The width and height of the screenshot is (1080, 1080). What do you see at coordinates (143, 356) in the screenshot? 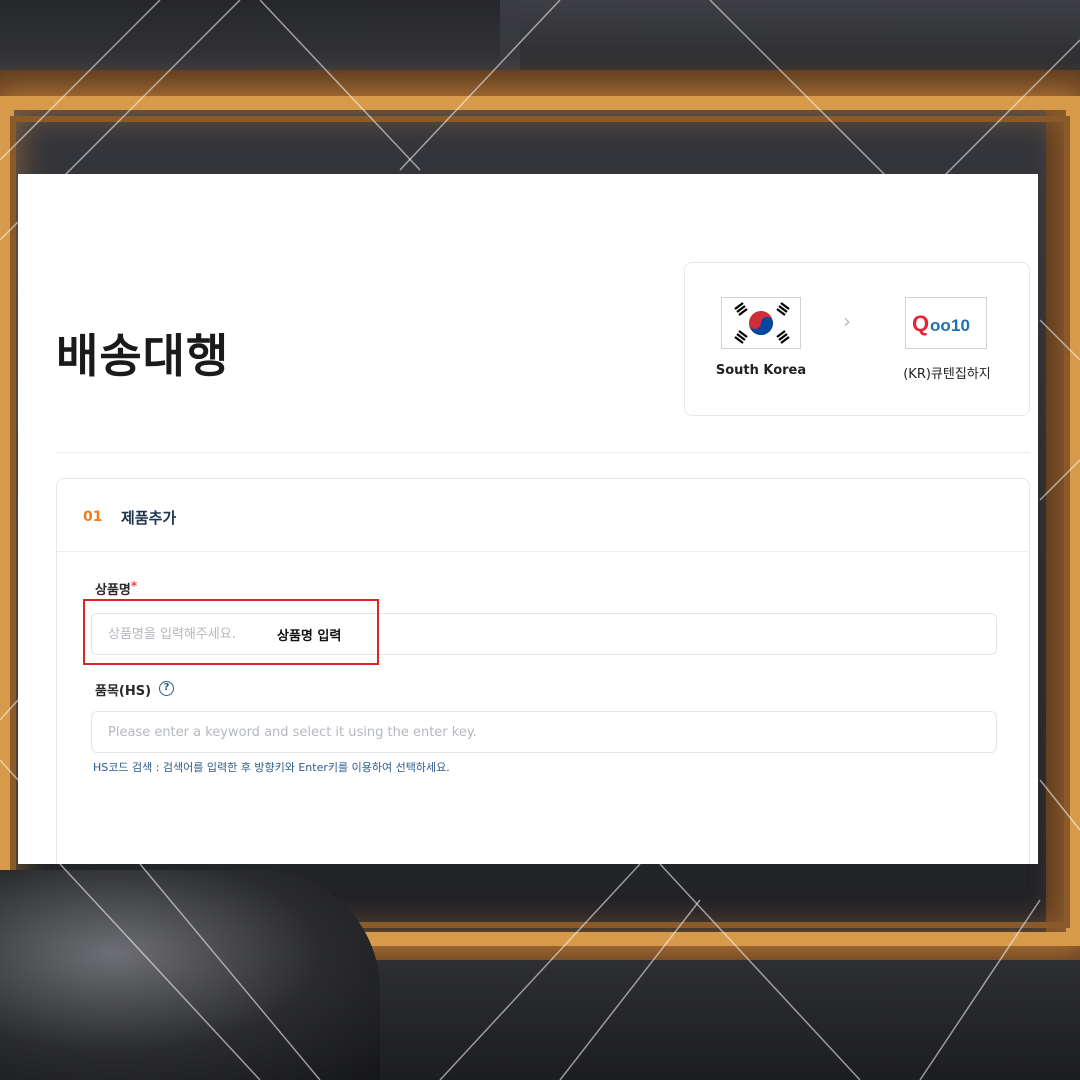
I see `page-title: 배송대행` at bounding box center [143, 356].